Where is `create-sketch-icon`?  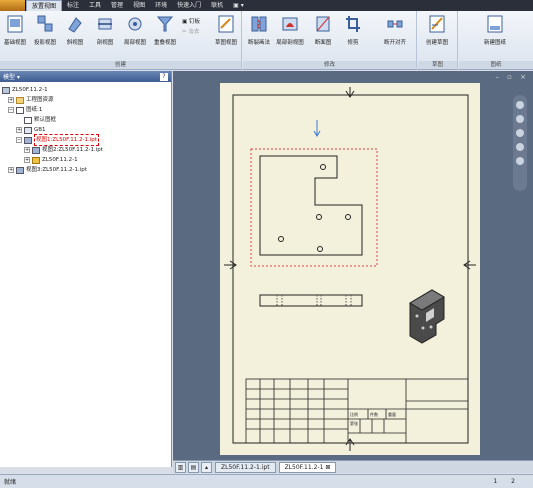 create-sketch-icon is located at coordinates (437, 24).